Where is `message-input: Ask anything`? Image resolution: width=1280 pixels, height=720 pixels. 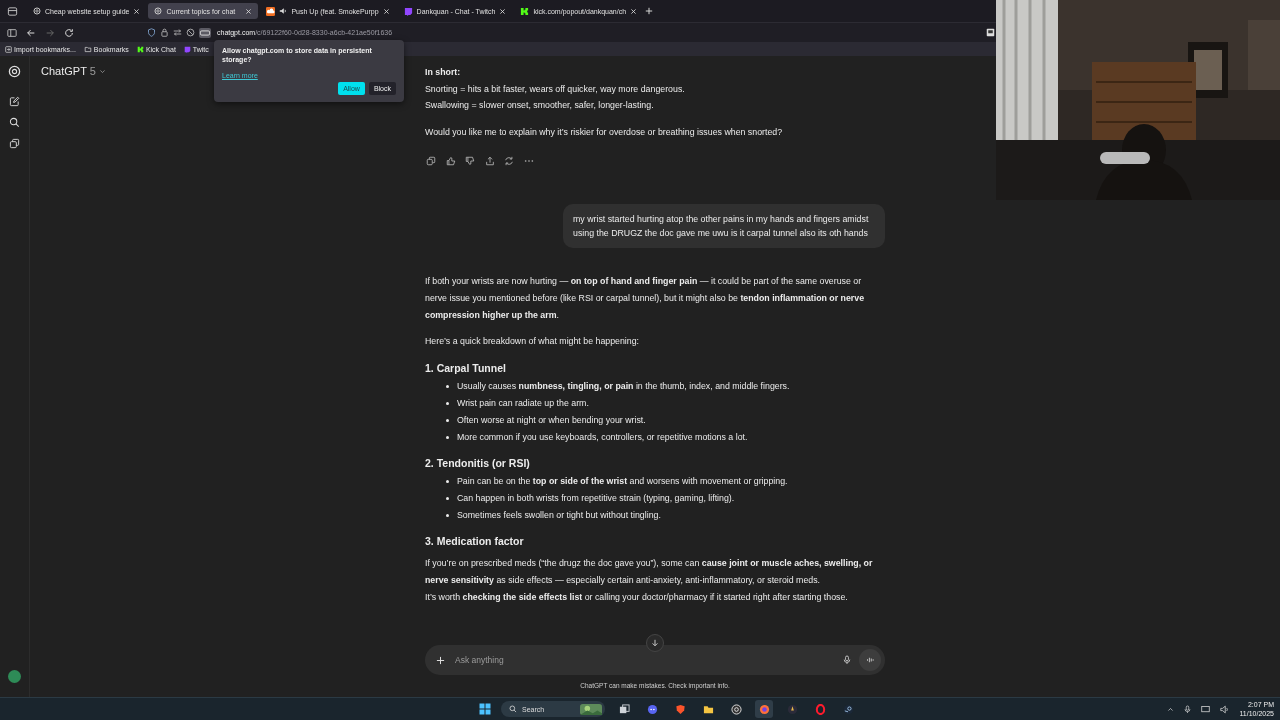
message-input: Ask anything is located at coordinates (644, 660).